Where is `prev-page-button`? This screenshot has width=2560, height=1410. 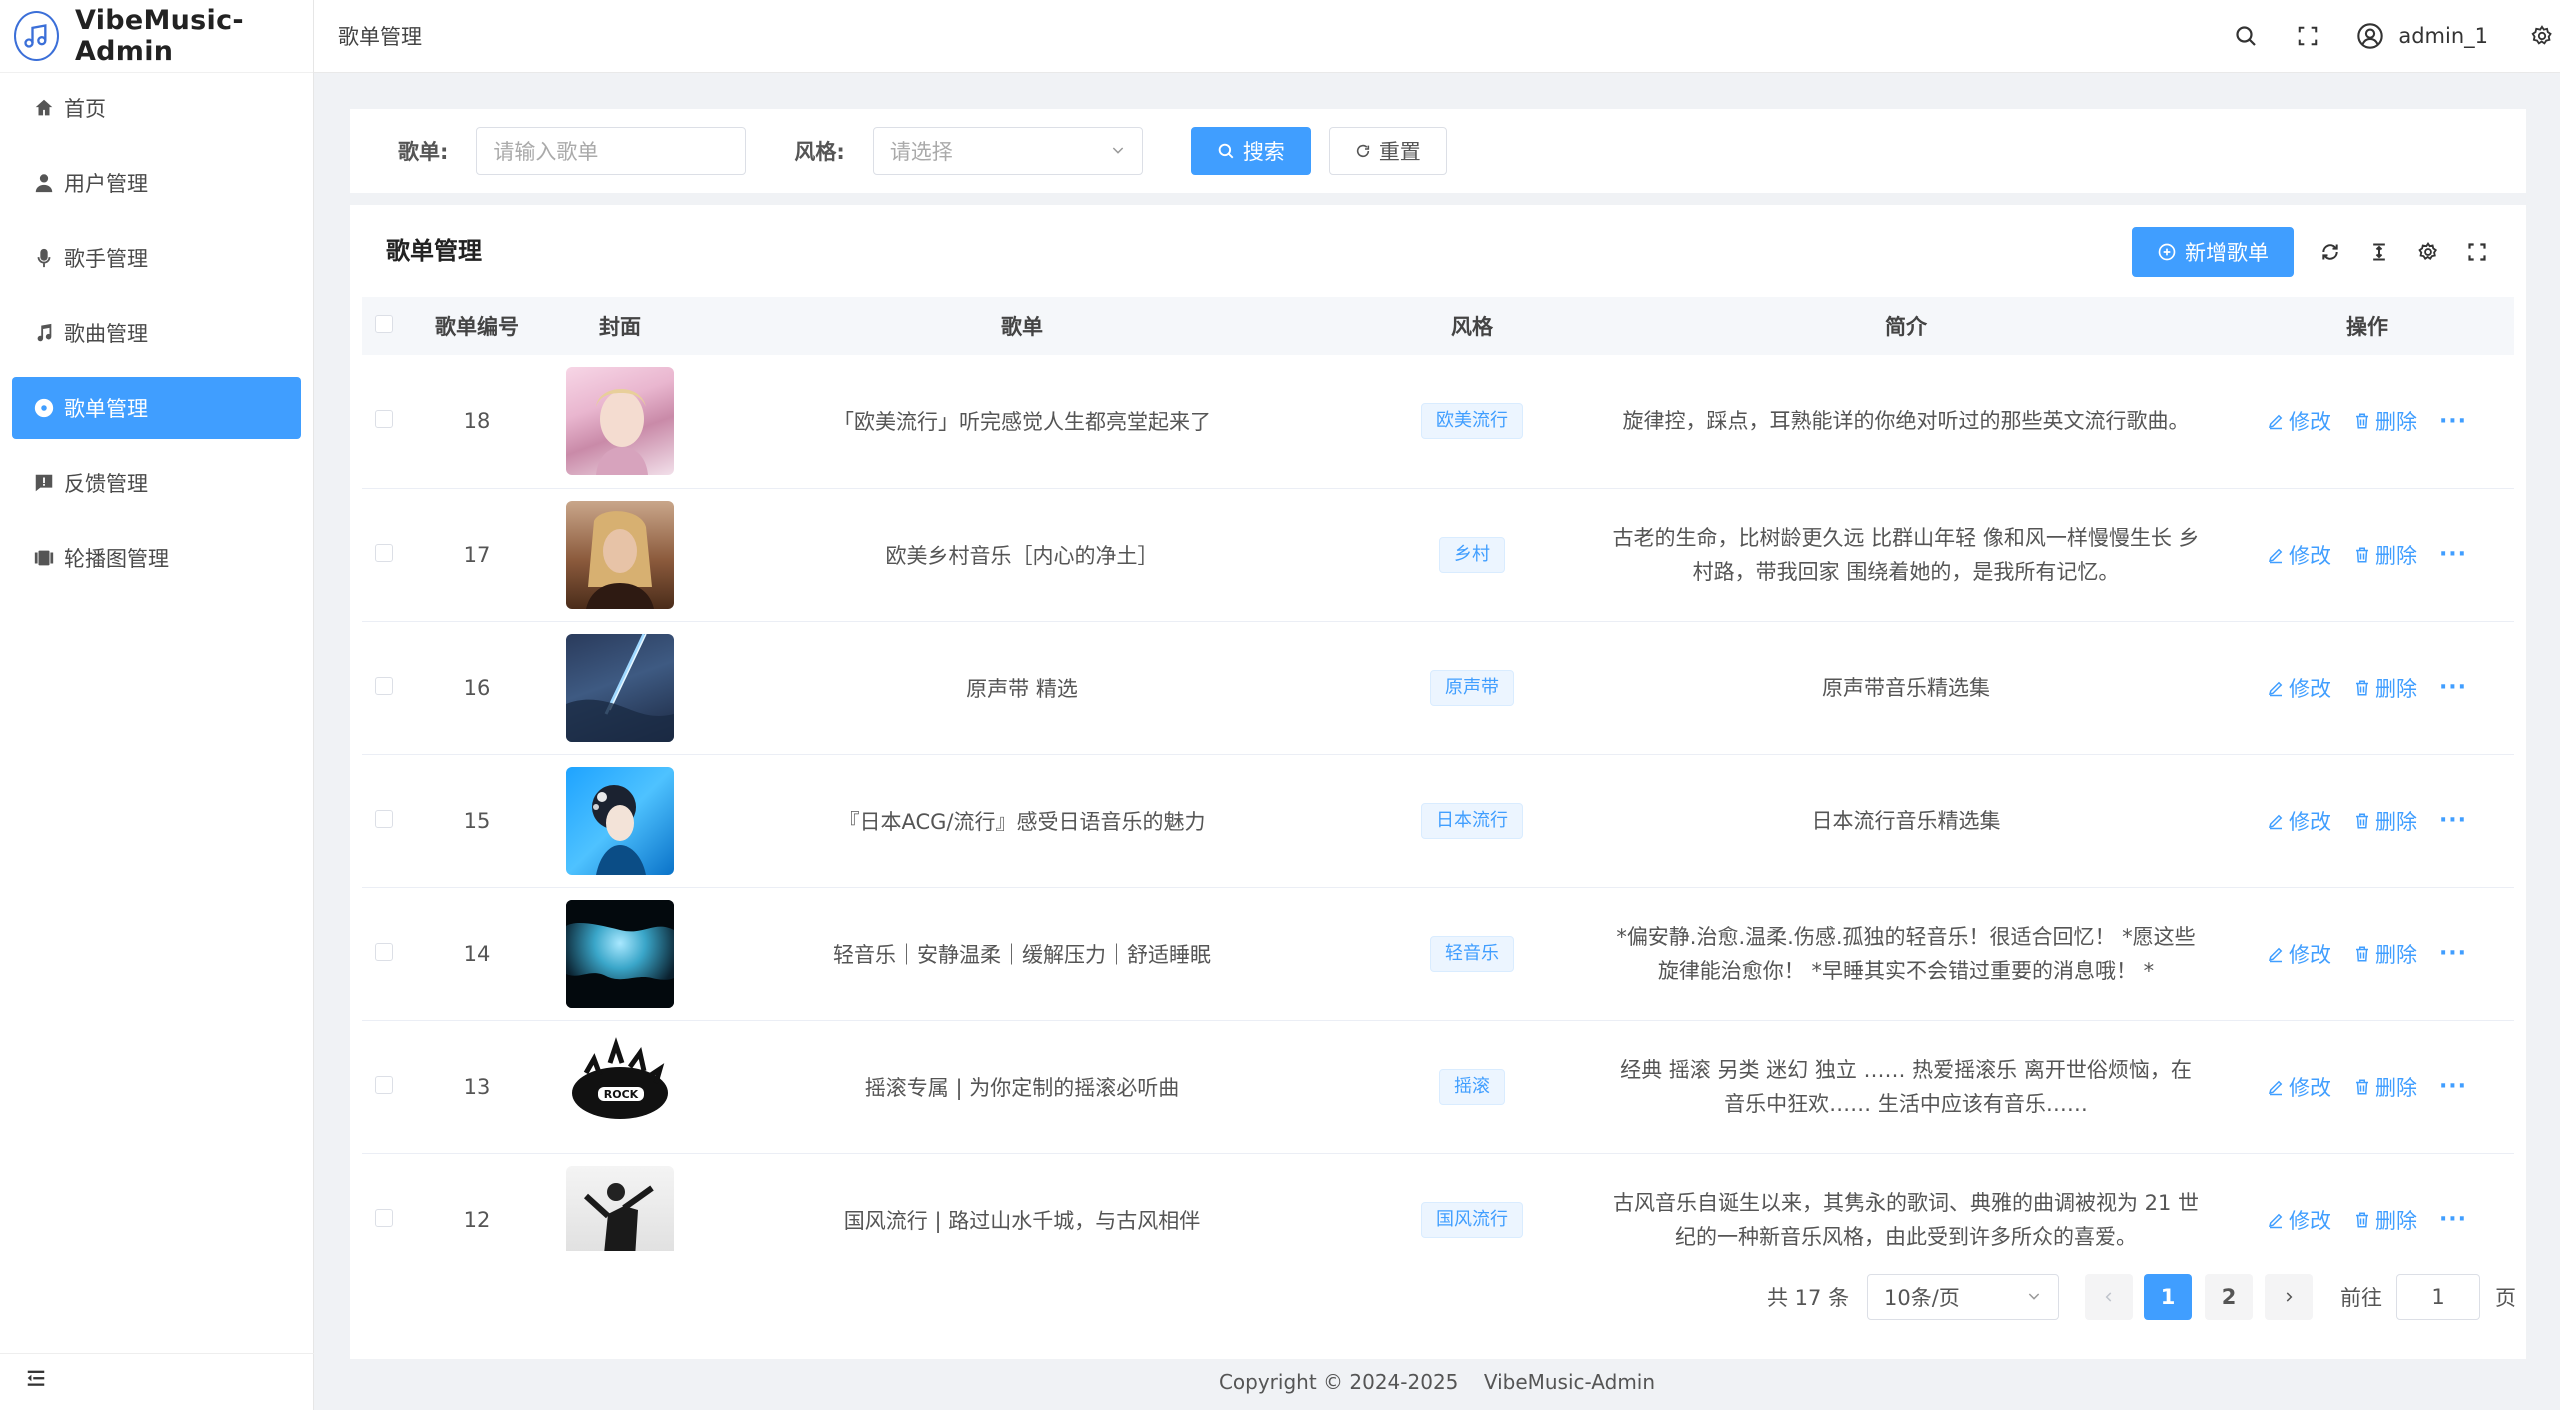 prev-page-button is located at coordinates (2109, 1297).